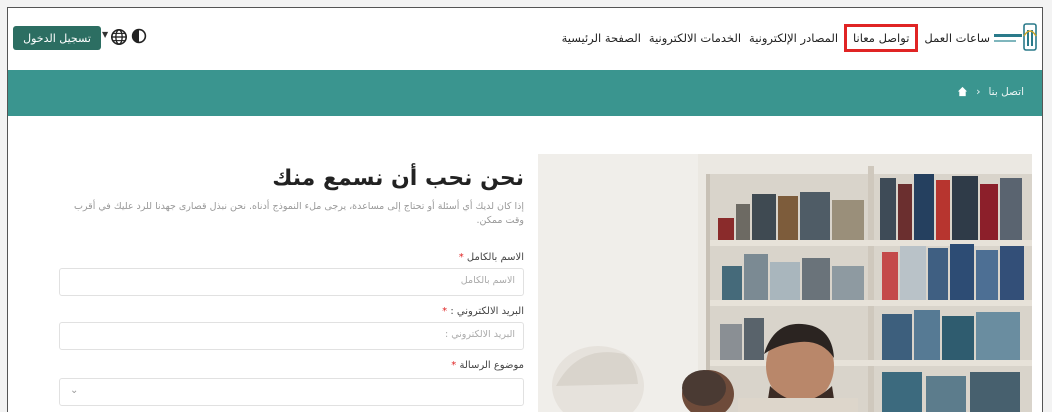 This screenshot has width=1052, height=412. I want to click on login-button: تسجيل الدخول, so click(57, 38).